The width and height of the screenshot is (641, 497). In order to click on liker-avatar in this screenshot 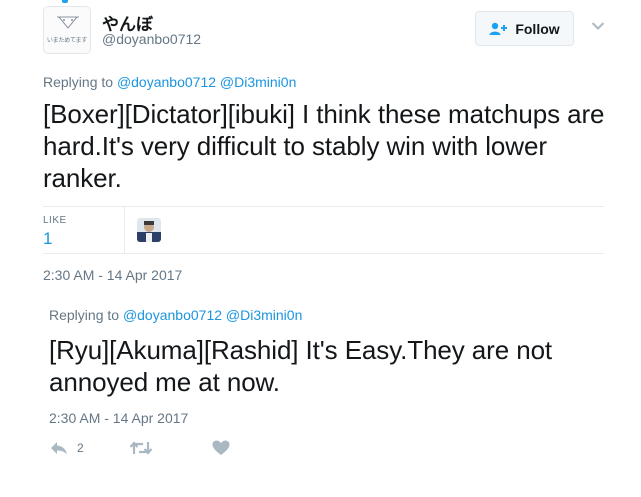, I will do `click(149, 230)`.